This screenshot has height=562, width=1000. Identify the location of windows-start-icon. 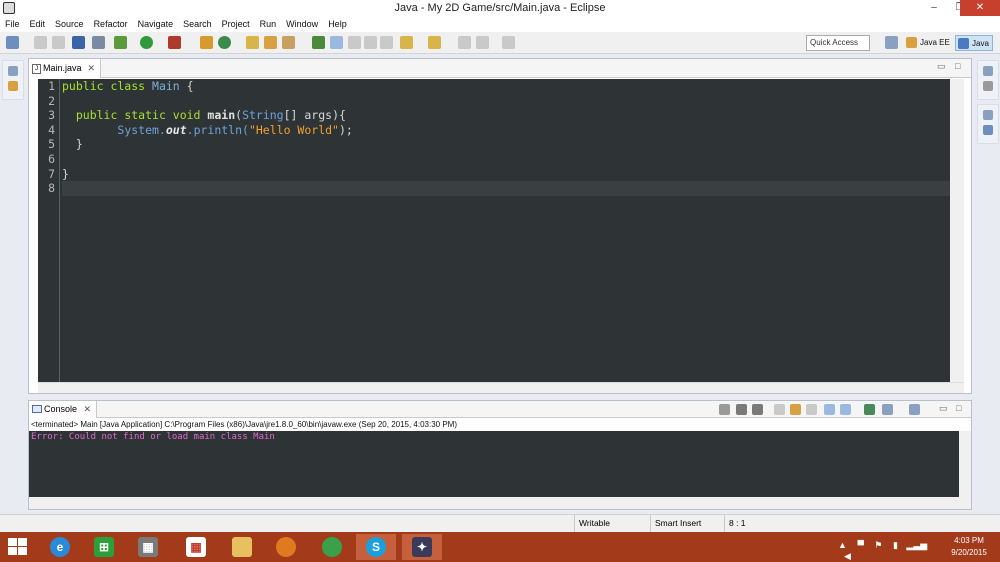
(18, 547).